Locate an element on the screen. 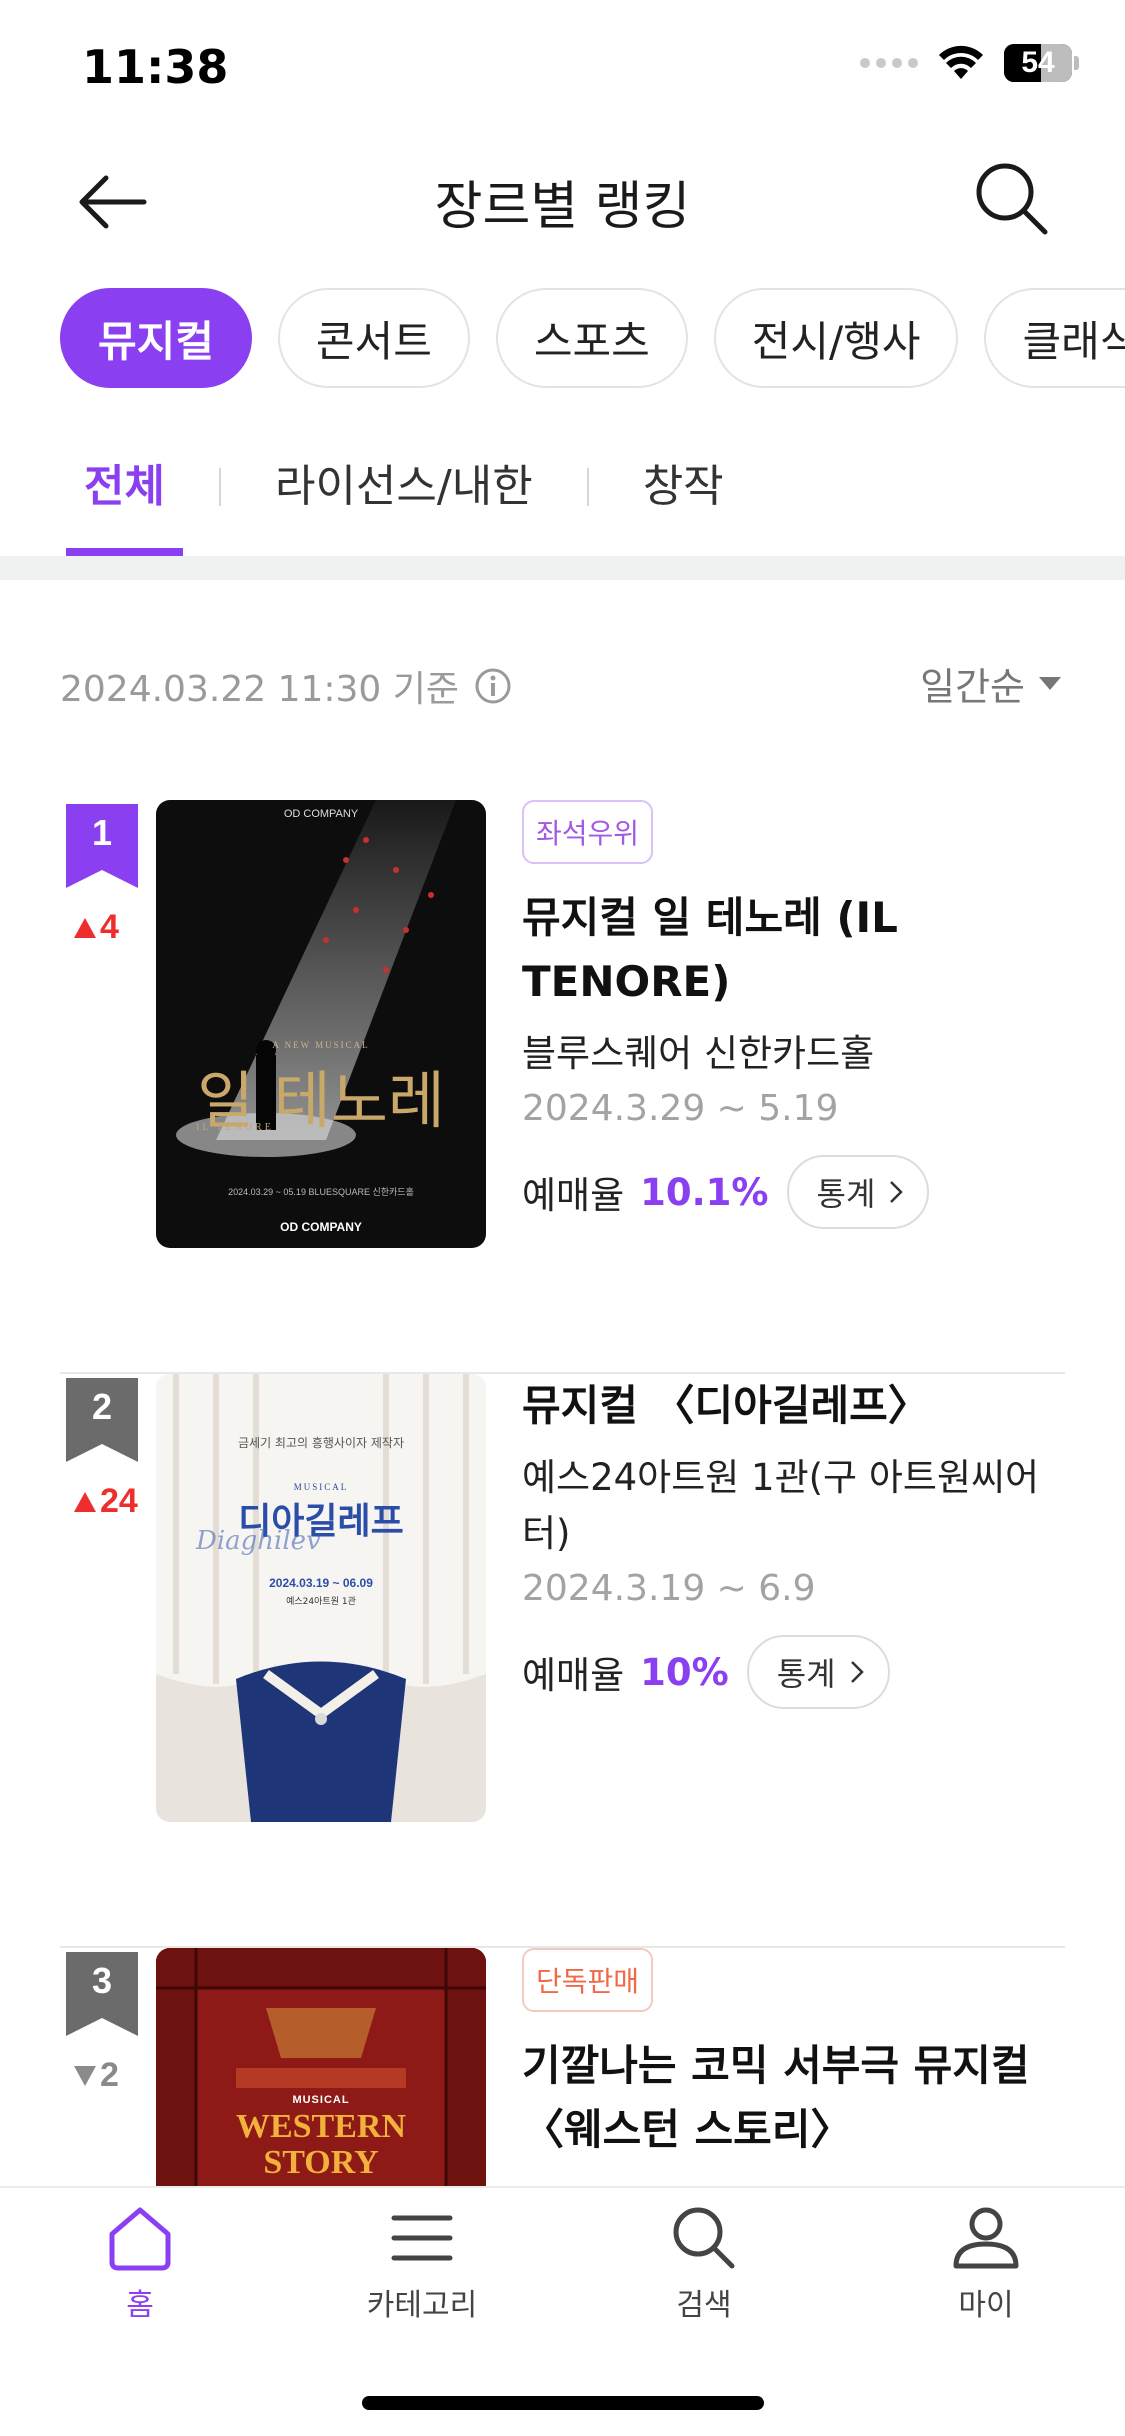 This screenshot has width=1125, height=2436. ranking-basis: 2024.03.22 11:30 기준 is located at coordinates (286, 686).